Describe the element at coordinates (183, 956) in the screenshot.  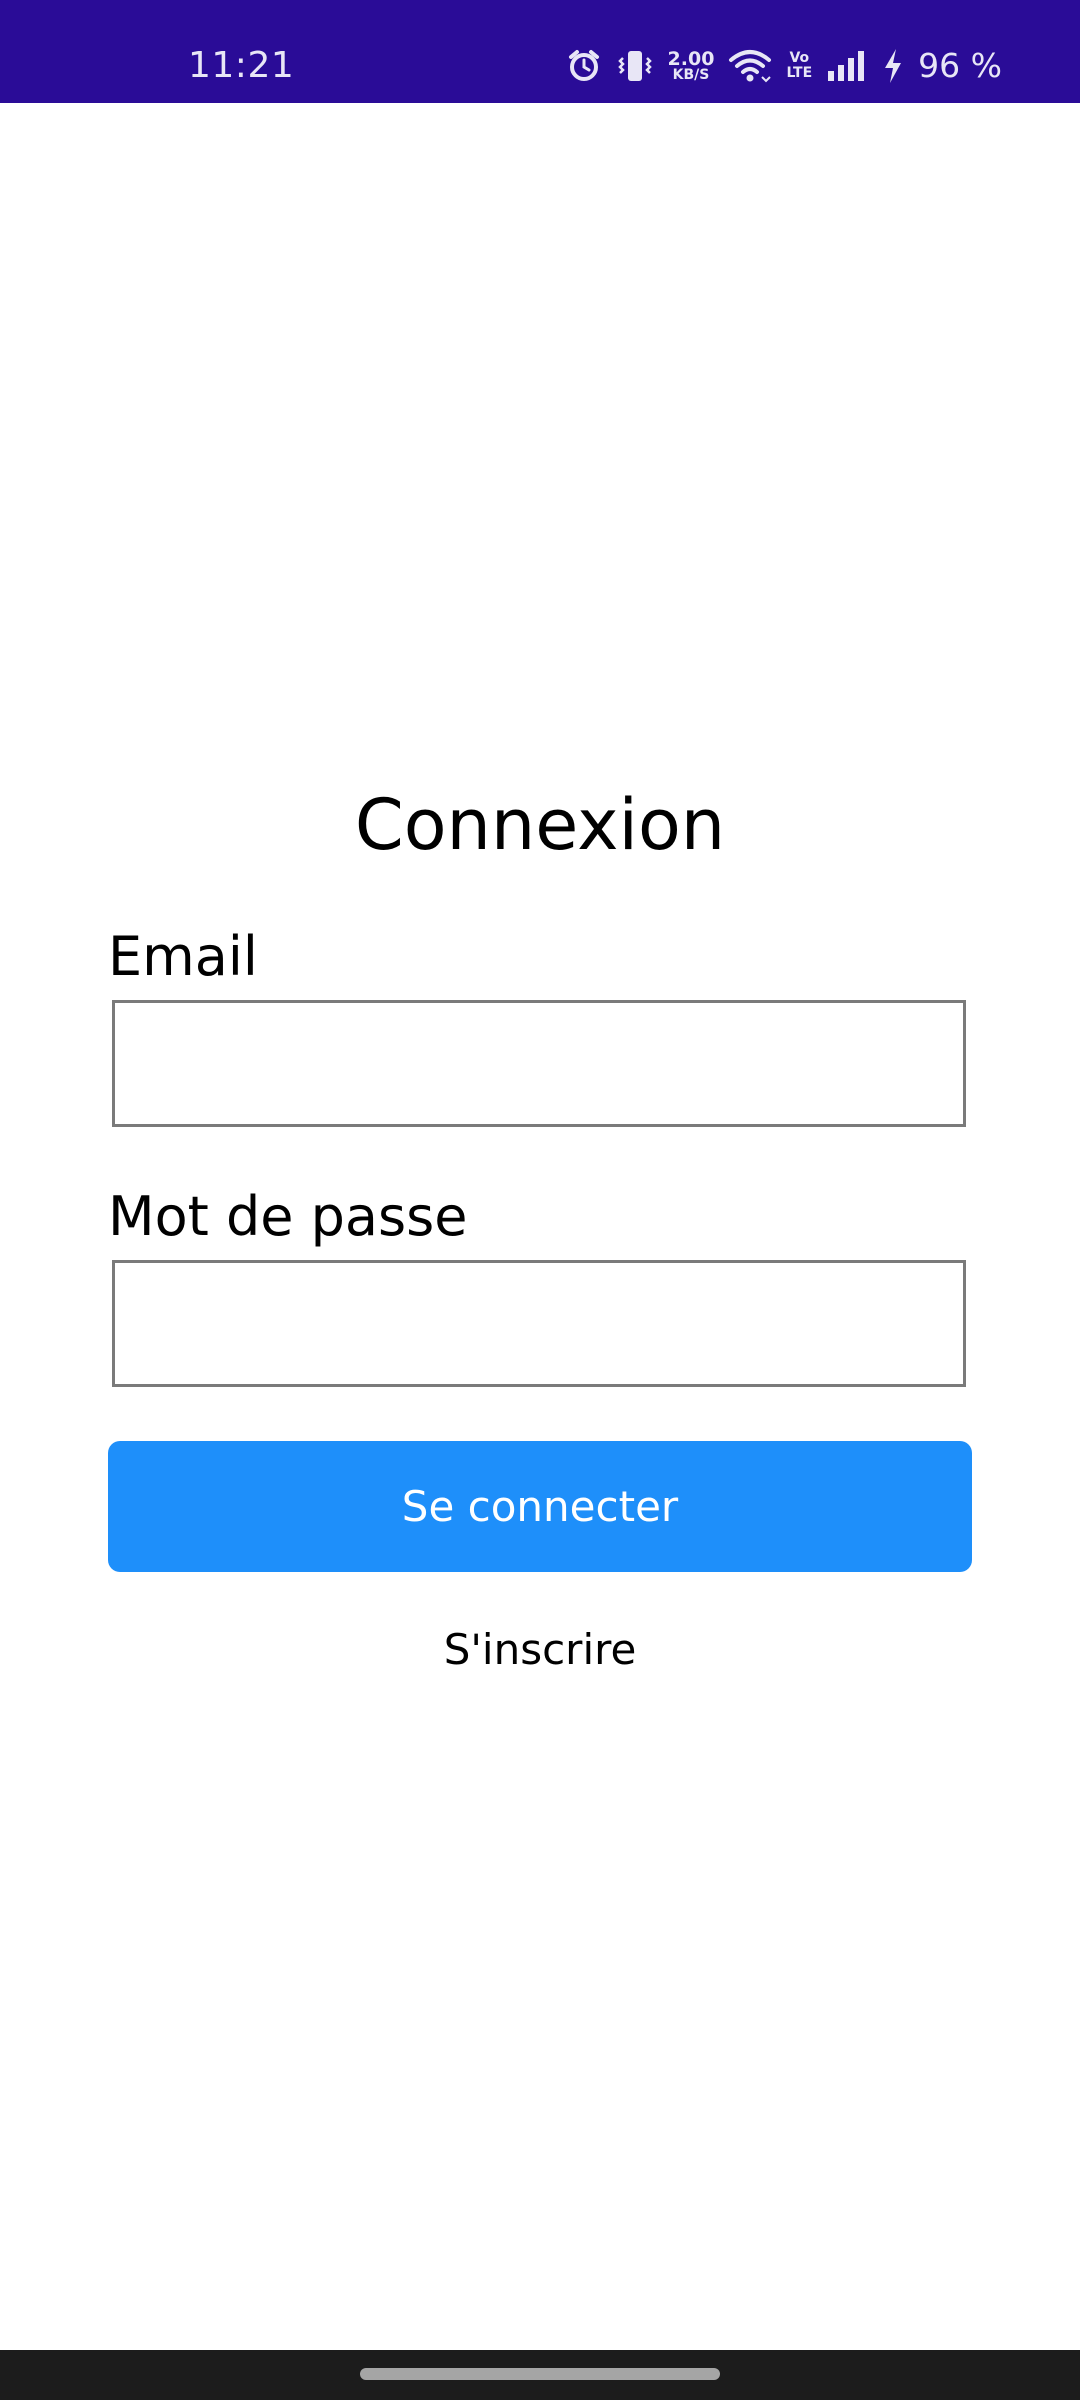
I see `email-label: Email` at that location.